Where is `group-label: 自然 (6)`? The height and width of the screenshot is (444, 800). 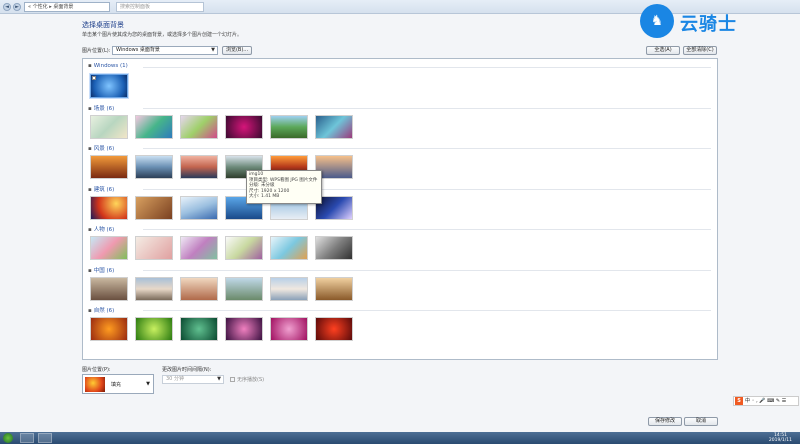
group-label: 自然 (6) is located at coordinates (104, 311).